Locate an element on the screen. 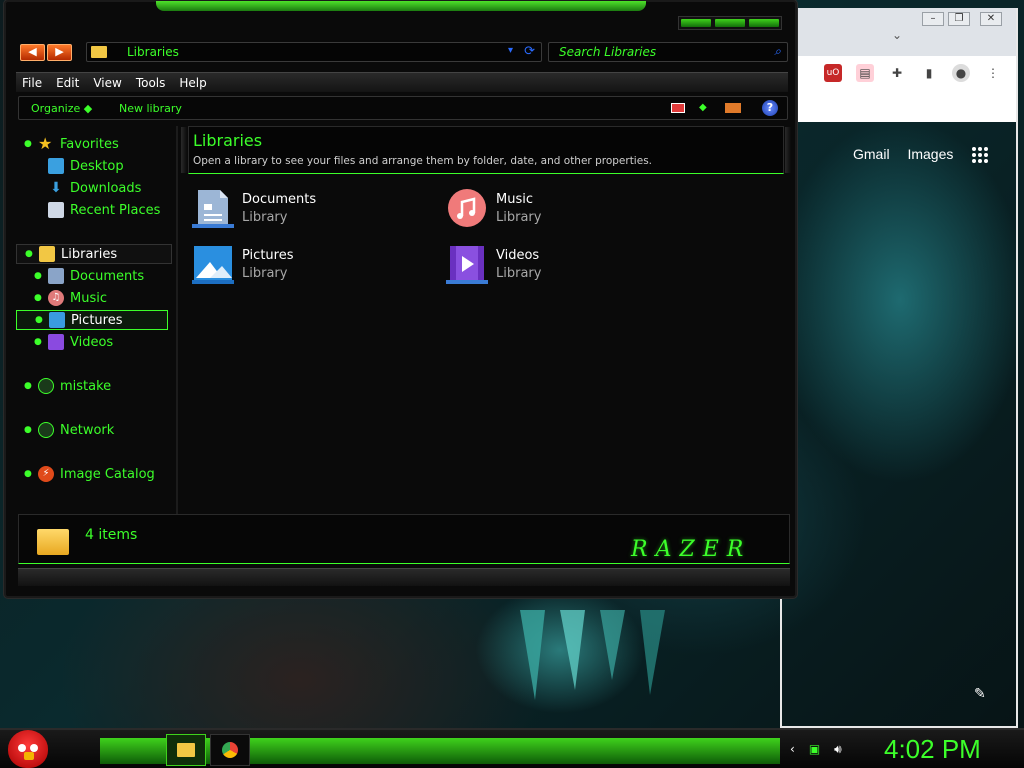  computer-orb-icon is located at coordinates (46, 386).